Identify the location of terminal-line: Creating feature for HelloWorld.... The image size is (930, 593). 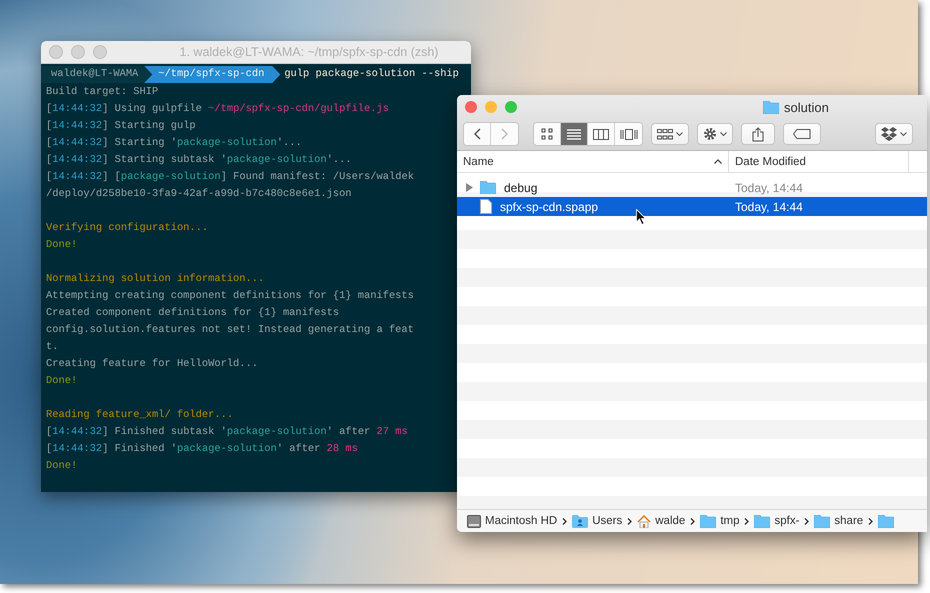
(153, 364).